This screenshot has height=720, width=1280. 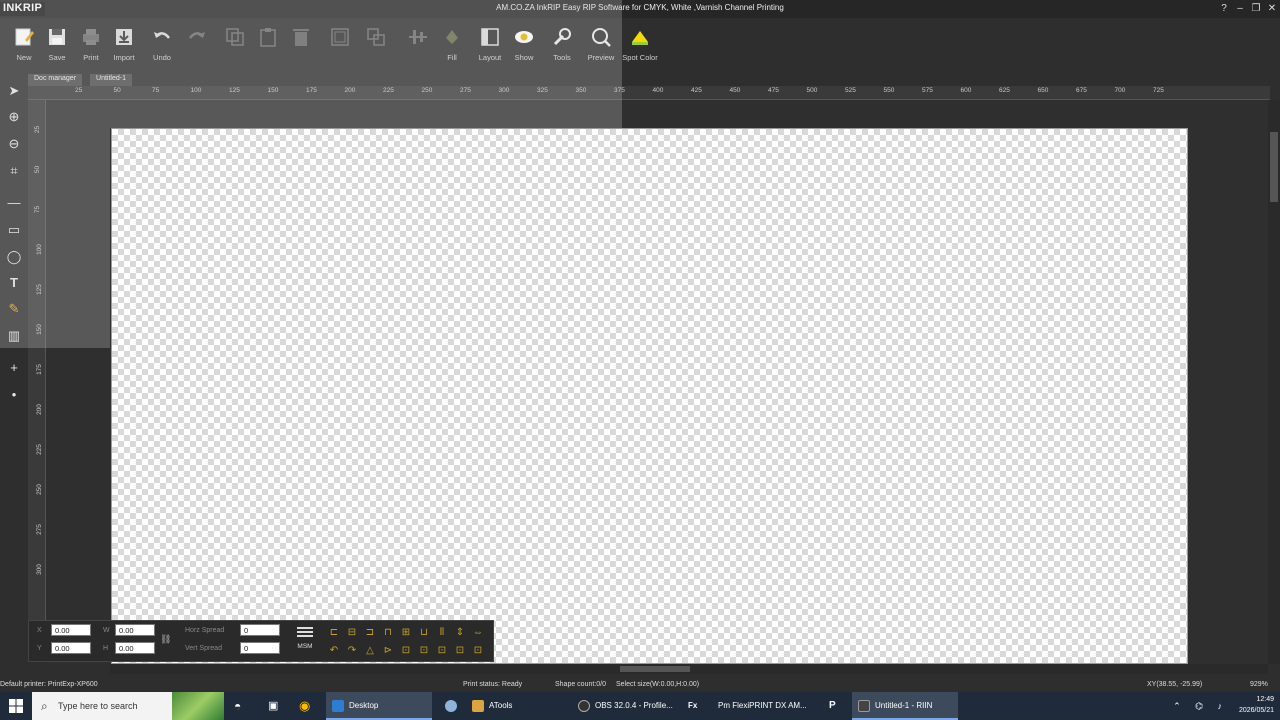 What do you see at coordinates (376, 37) in the screenshot?
I see `ungroup-icon` at bounding box center [376, 37].